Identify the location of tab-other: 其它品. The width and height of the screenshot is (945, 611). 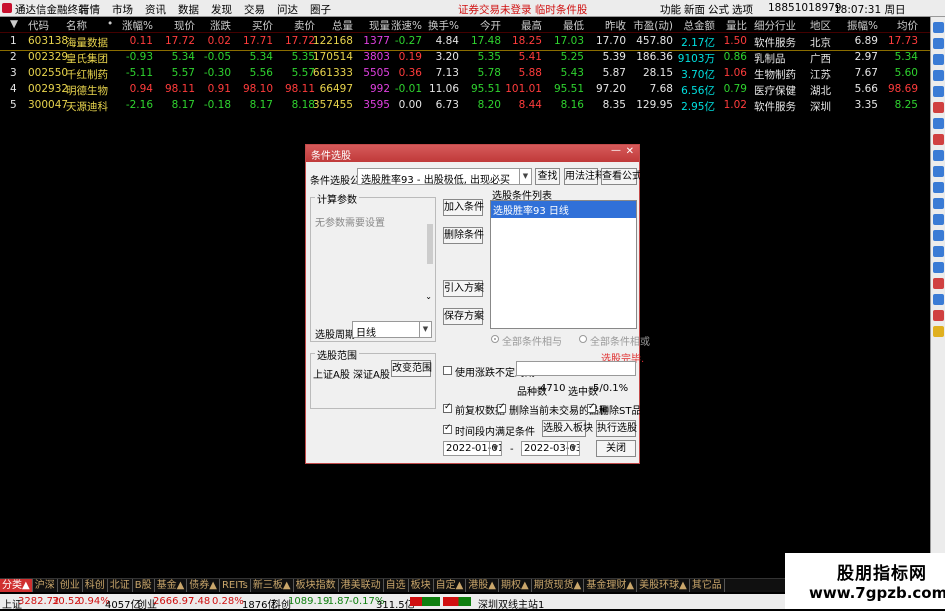
(707, 585).